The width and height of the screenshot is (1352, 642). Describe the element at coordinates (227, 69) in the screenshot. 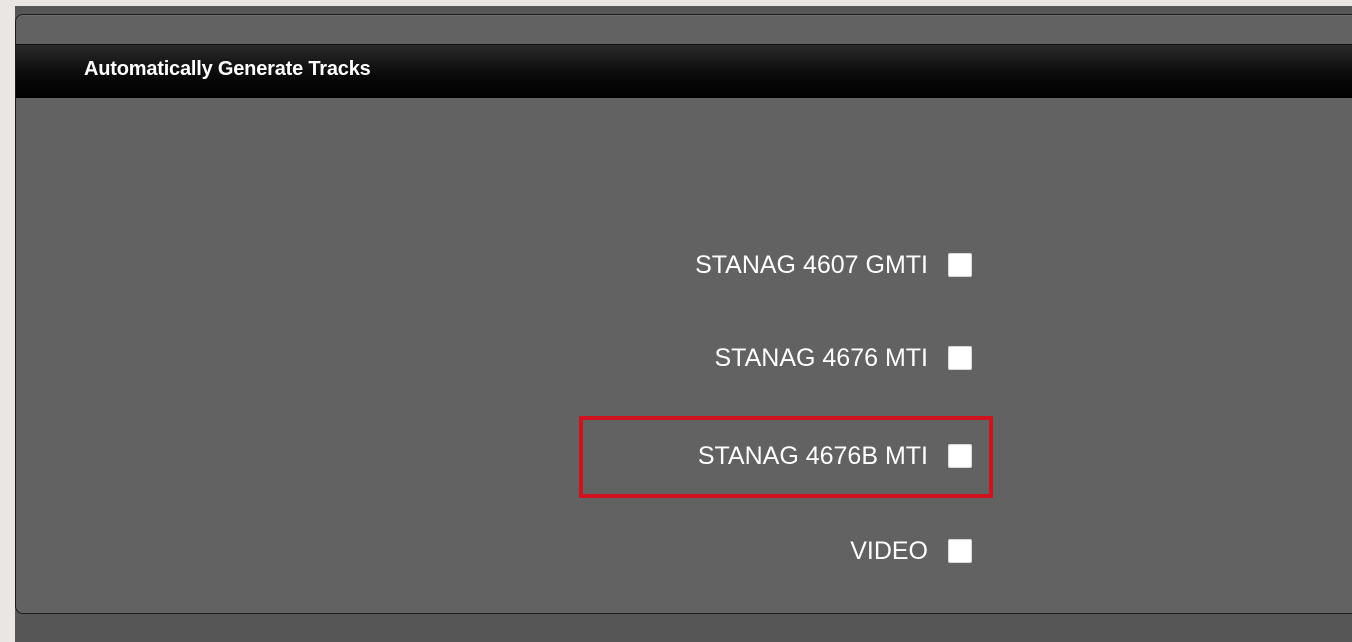

I see `panel-title: Automatically Generate Tracks` at that location.